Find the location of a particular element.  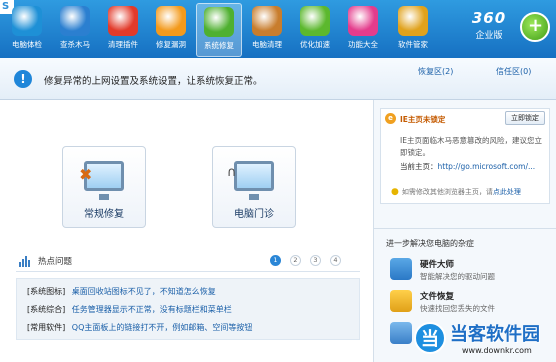

restore-area-link: 恢复区(2) is located at coordinates (435, 71).